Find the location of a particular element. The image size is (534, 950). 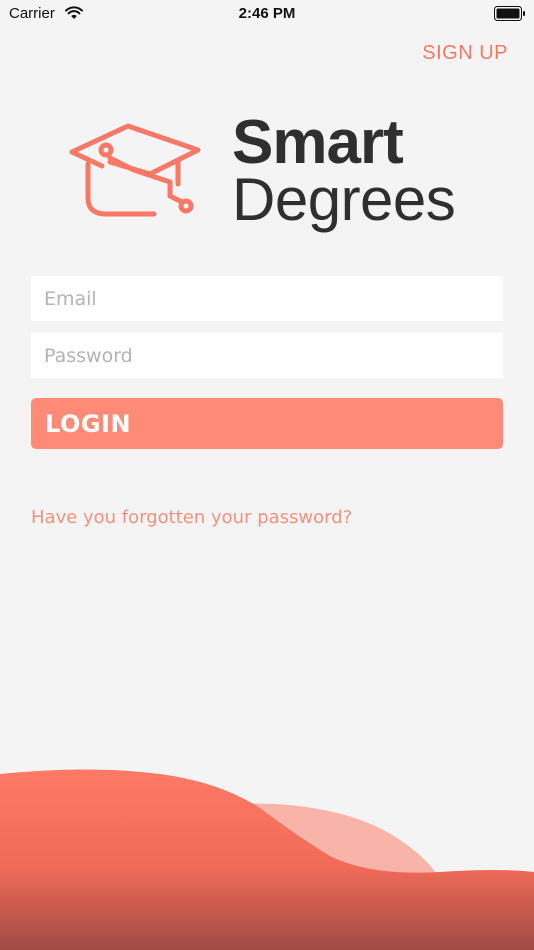

password-field is located at coordinates (267, 355).